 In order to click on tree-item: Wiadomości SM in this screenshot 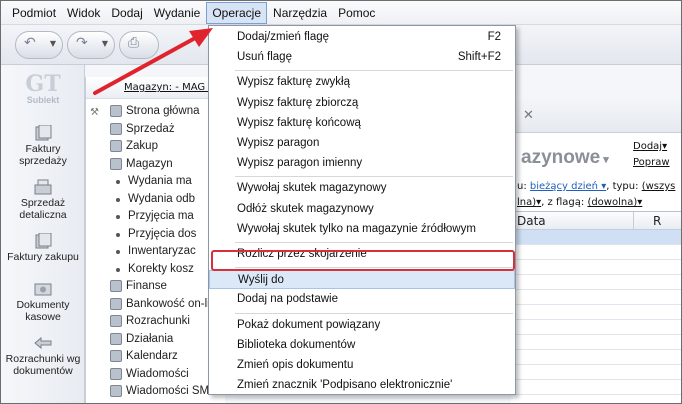, I will do `click(156, 392)`.